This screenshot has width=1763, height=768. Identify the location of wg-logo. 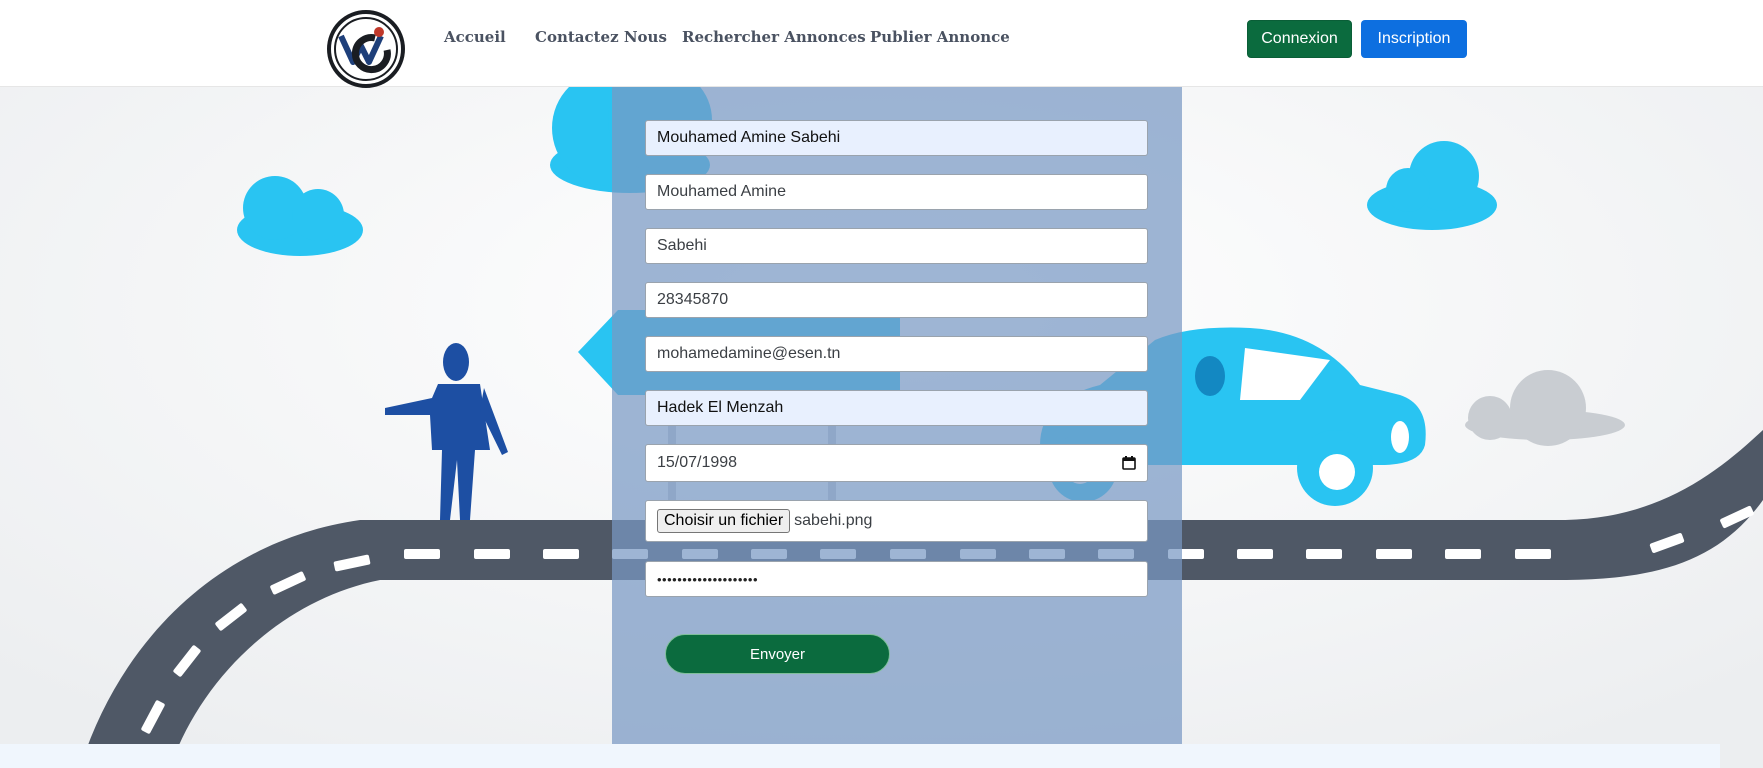
(366, 49).